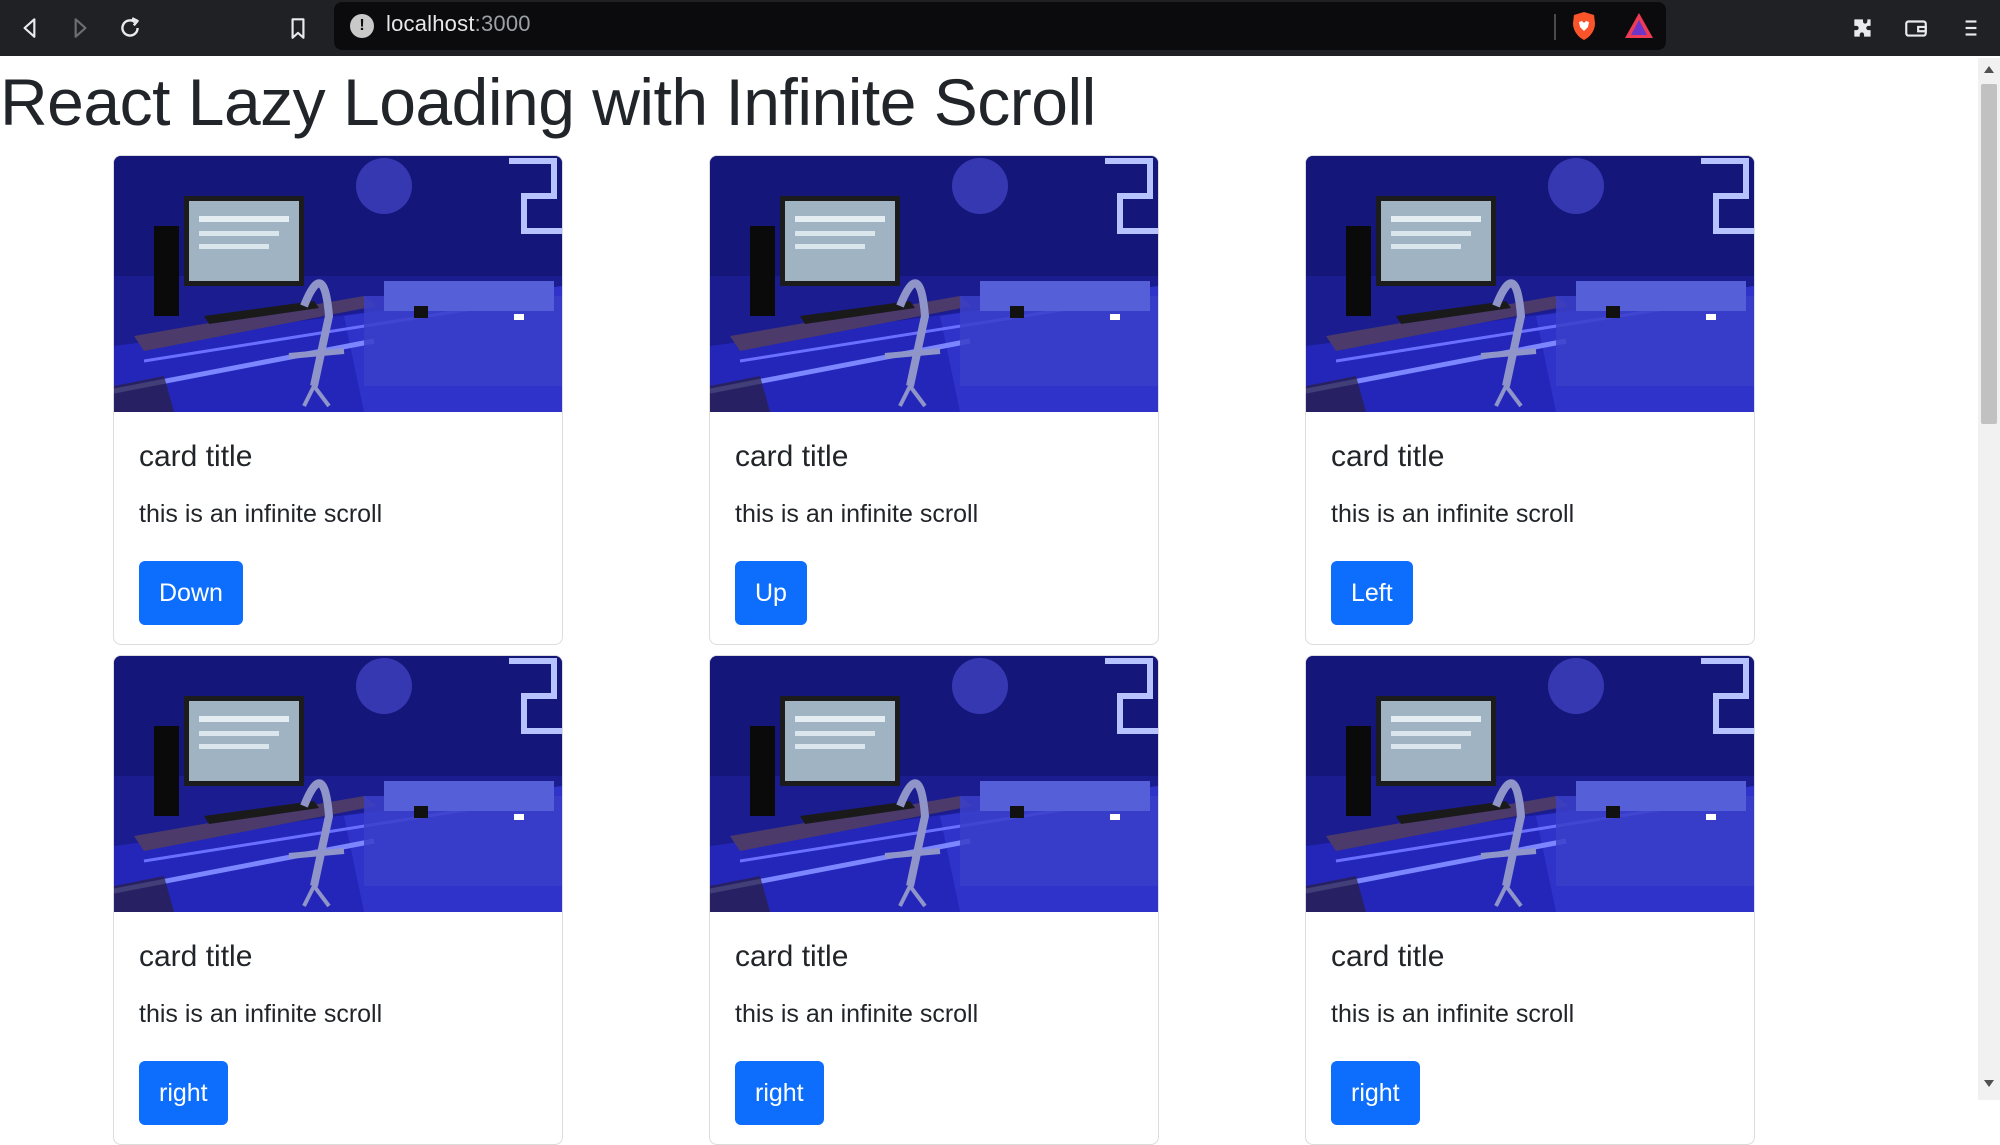 The height and width of the screenshot is (1145, 2000). I want to click on wallet-icon, so click(1916, 28).